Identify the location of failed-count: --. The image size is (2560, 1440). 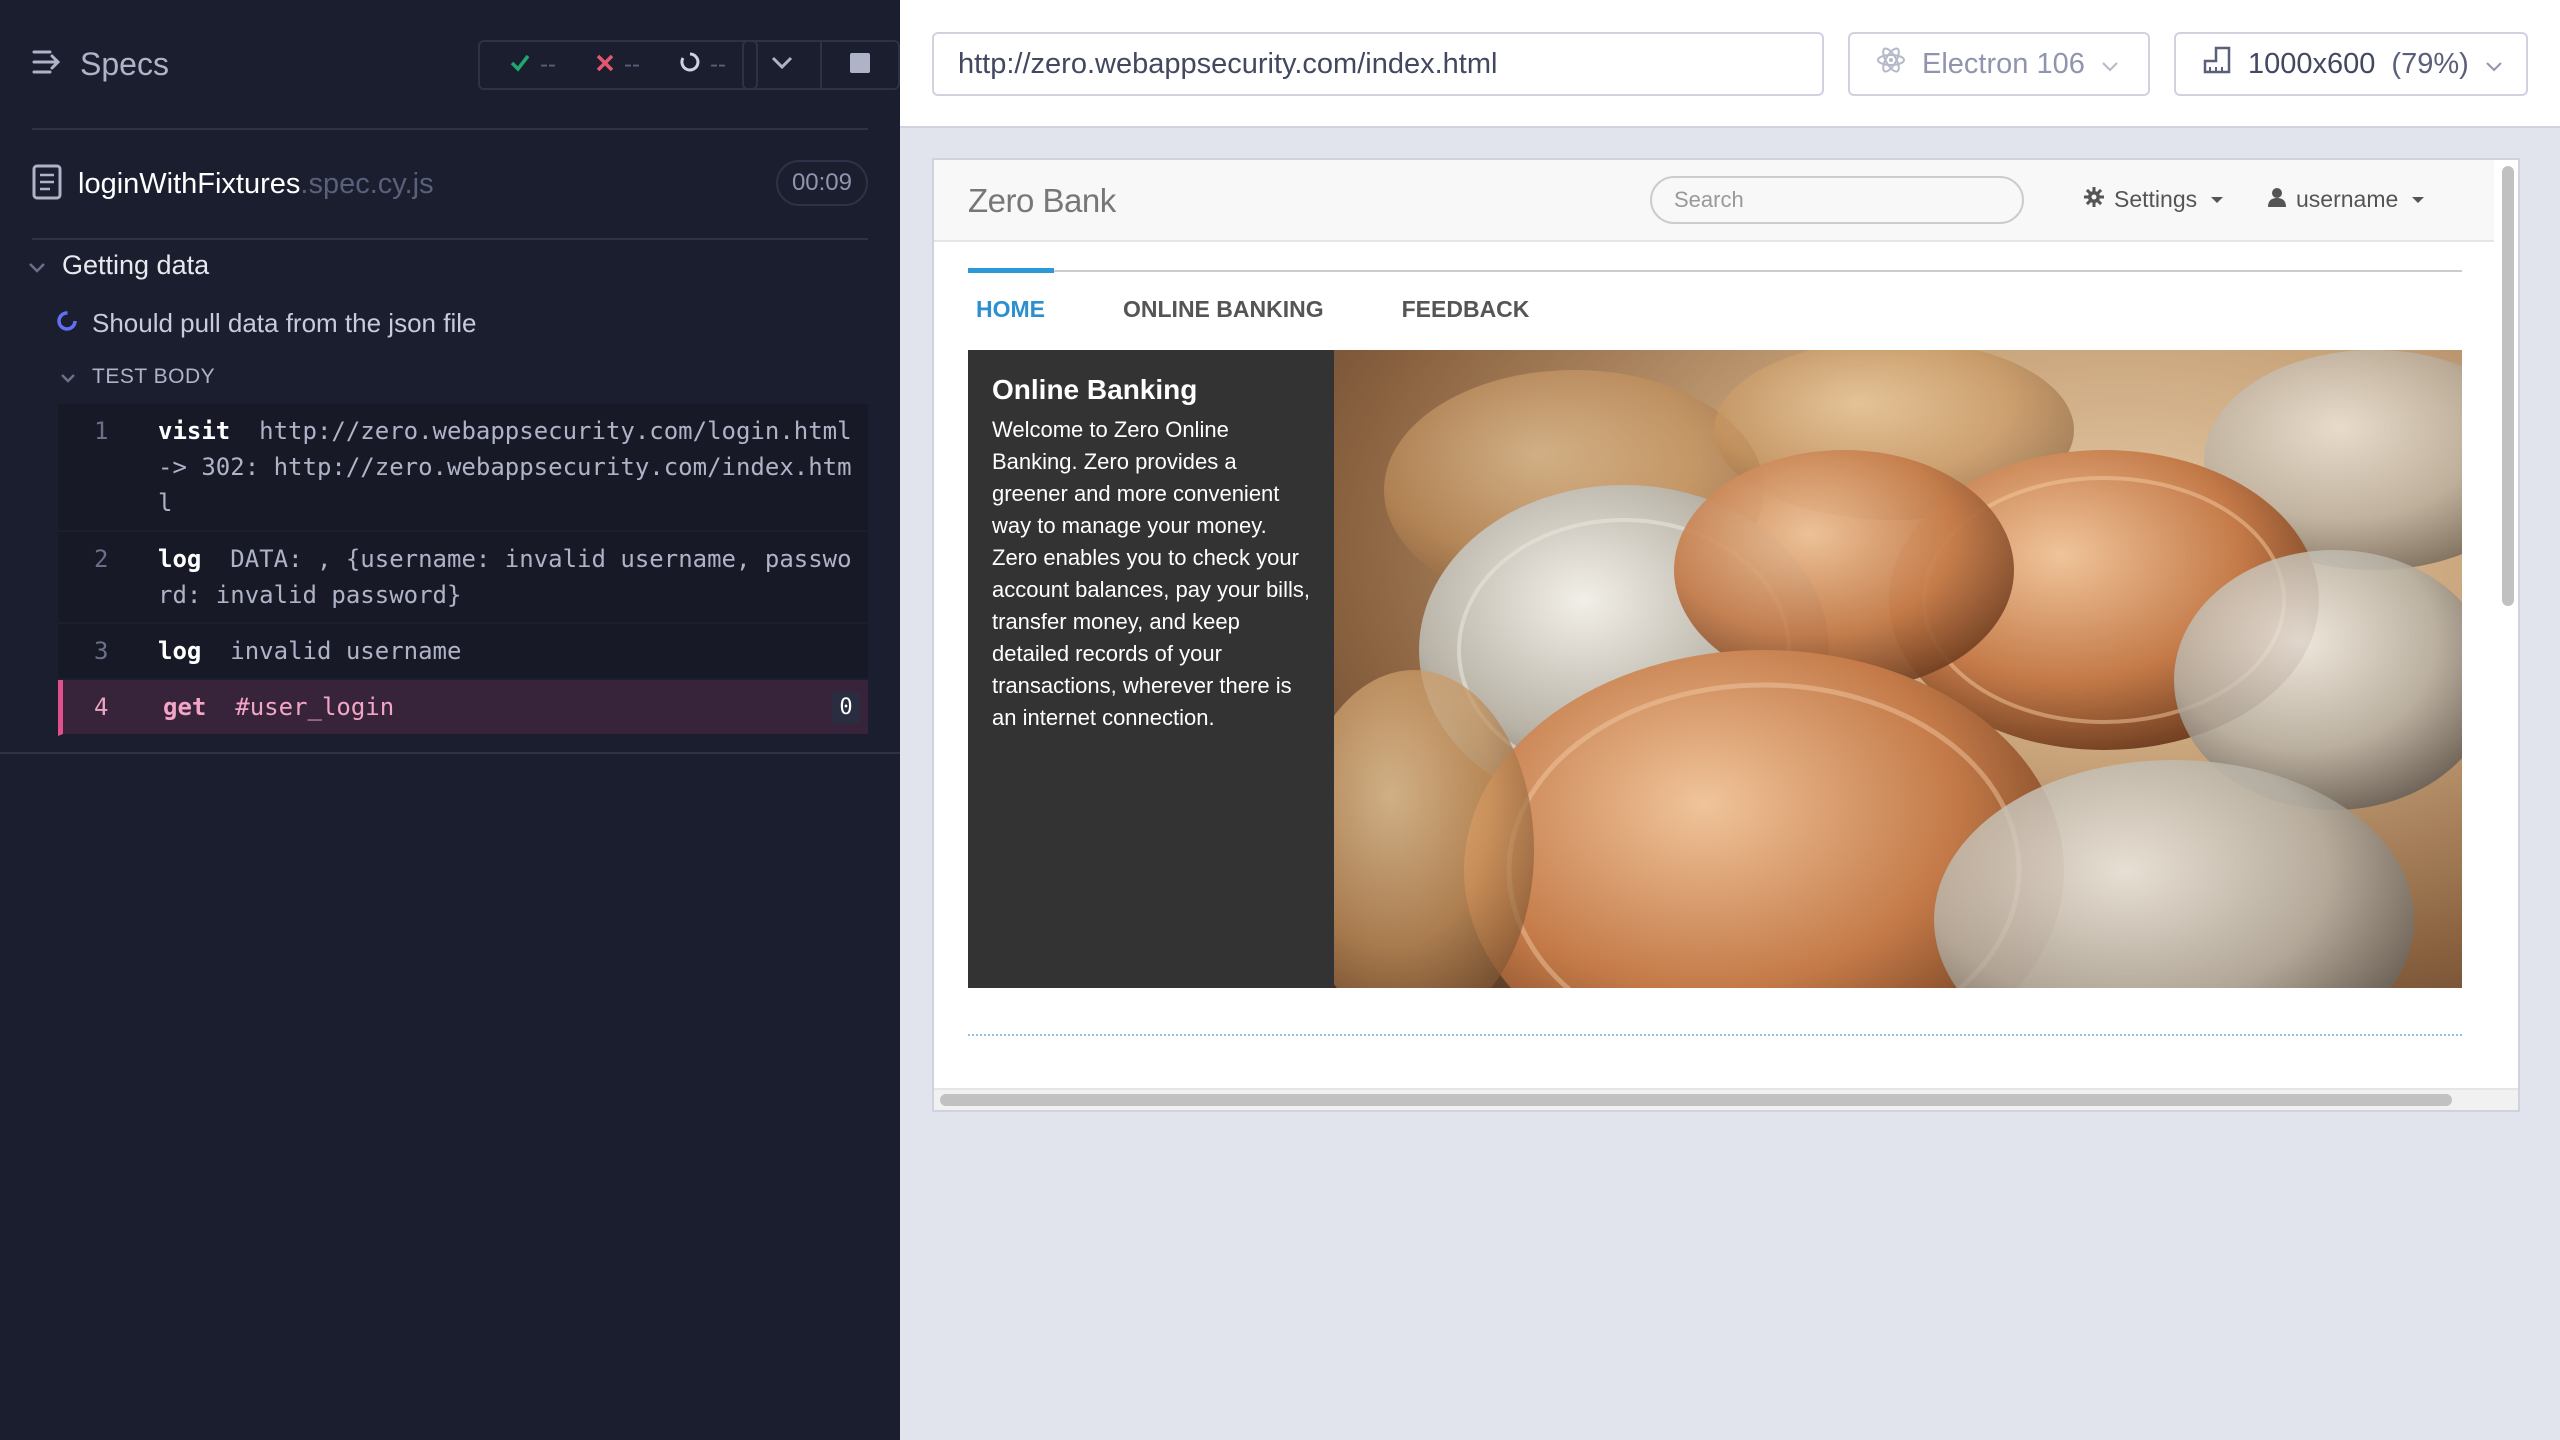
(632, 64).